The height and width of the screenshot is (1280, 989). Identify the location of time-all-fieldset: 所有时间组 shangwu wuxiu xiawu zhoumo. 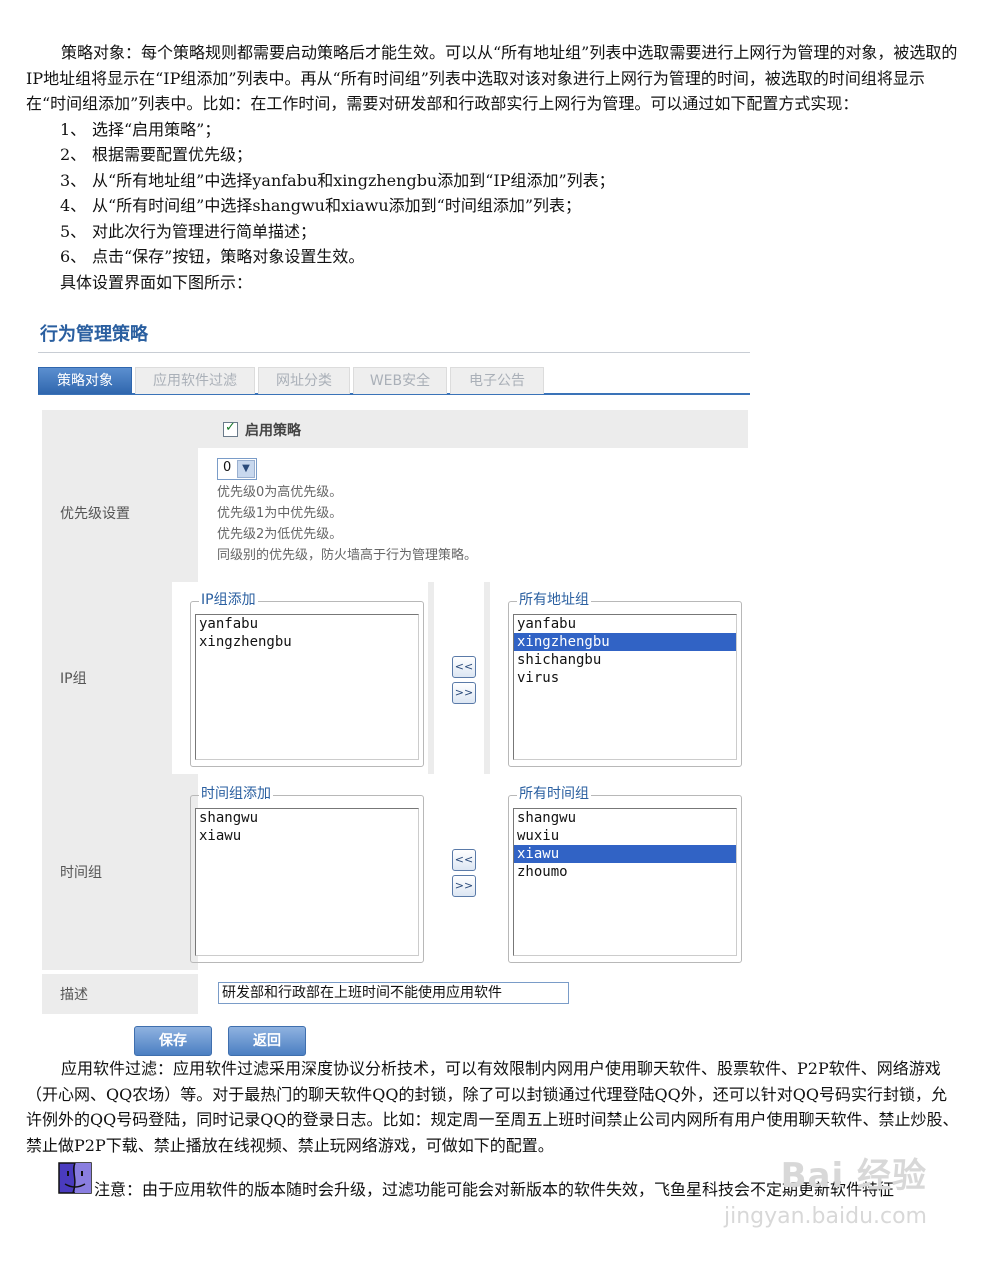
(625, 874).